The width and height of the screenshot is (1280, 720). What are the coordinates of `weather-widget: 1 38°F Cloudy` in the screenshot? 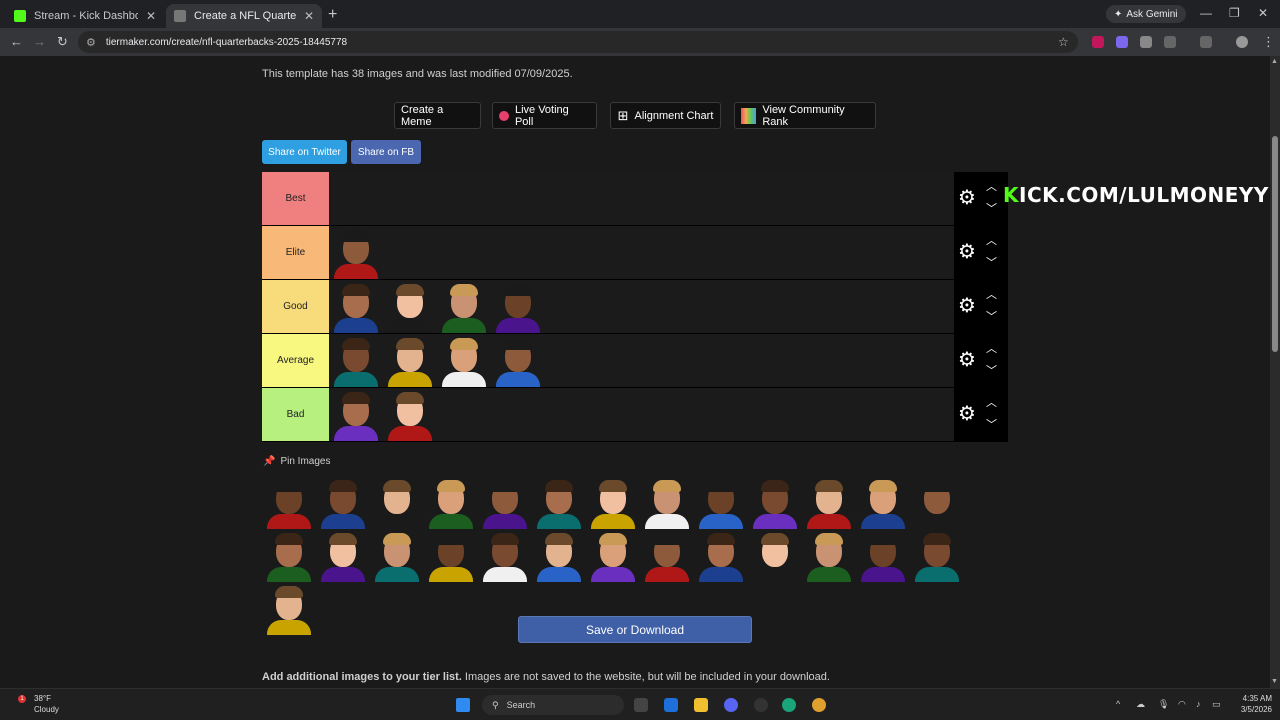 It's located at (38, 704).